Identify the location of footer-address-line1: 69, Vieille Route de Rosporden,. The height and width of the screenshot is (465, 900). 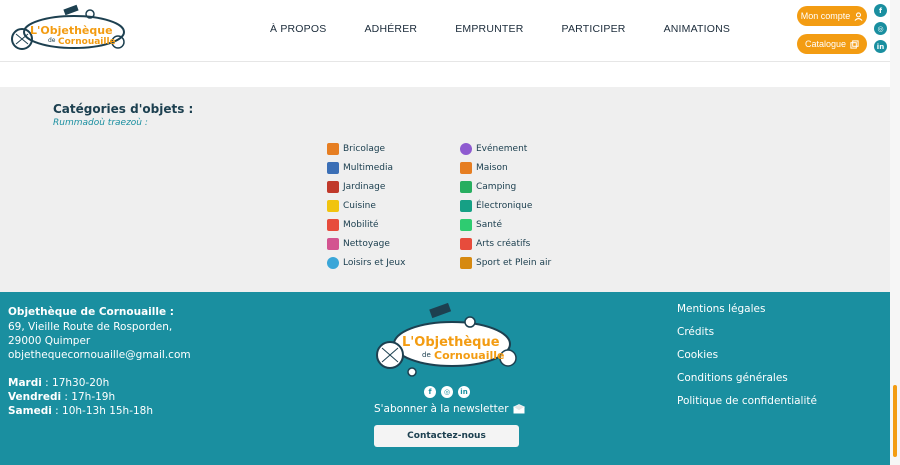
(90, 327).